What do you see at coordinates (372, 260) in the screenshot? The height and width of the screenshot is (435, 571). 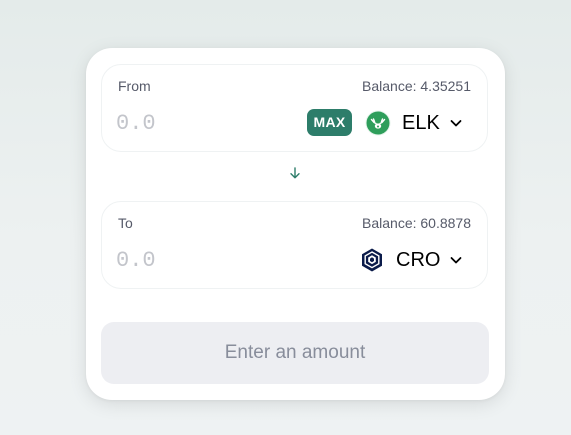 I see `cro-icon` at bounding box center [372, 260].